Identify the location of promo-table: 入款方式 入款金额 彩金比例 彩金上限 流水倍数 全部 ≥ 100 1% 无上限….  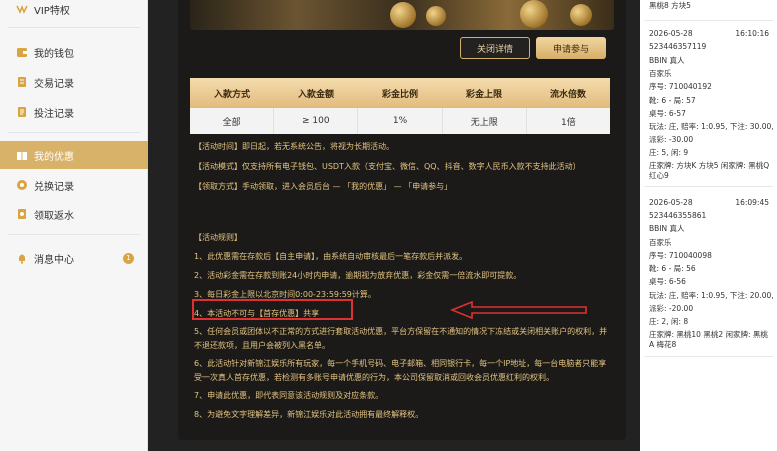
(400, 106).